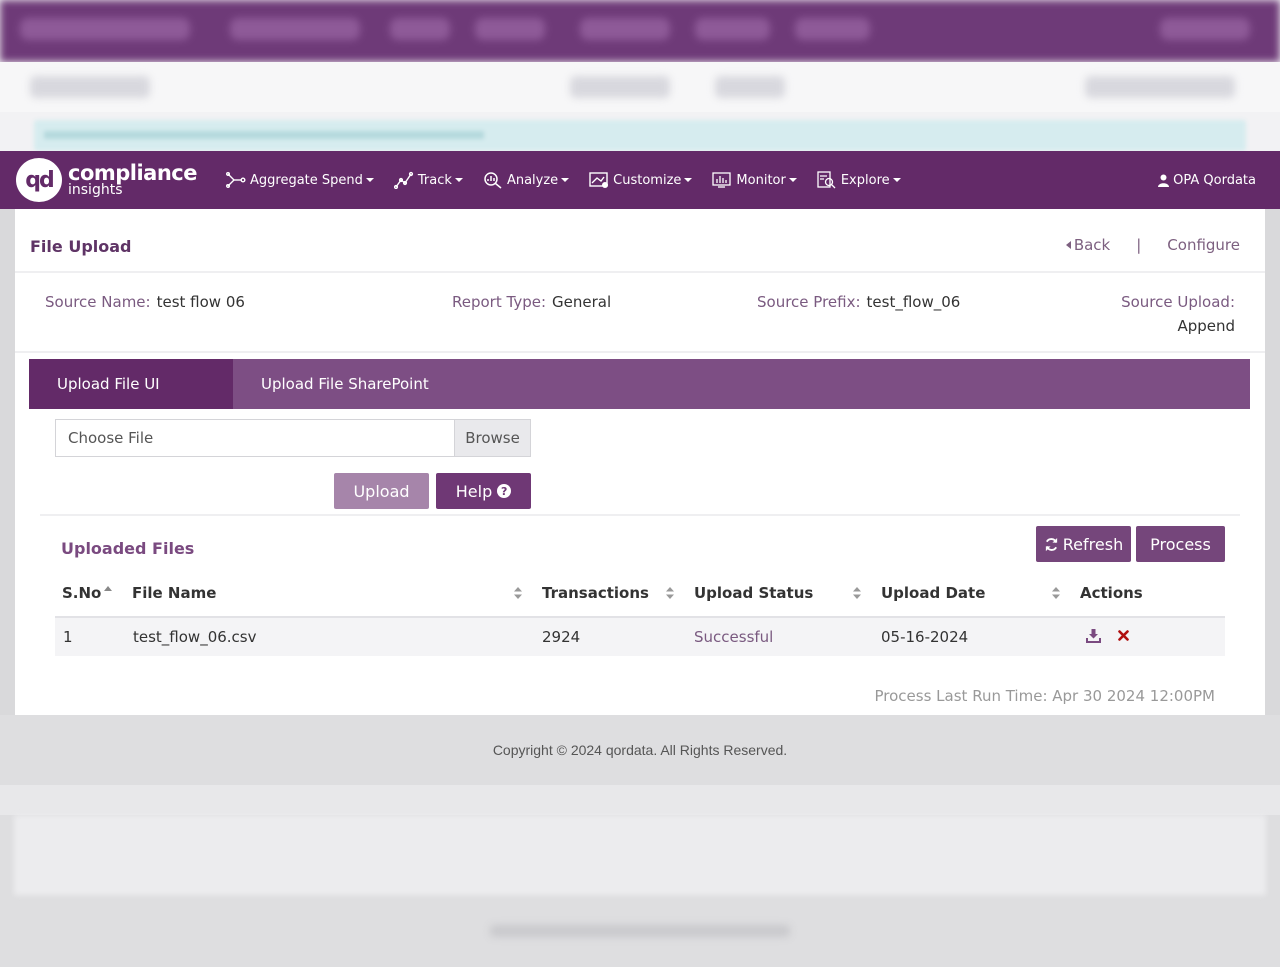 This screenshot has width=1280, height=967. Describe the element at coordinates (1123, 635) in the screenshot. I see `delete-icon` at that location.